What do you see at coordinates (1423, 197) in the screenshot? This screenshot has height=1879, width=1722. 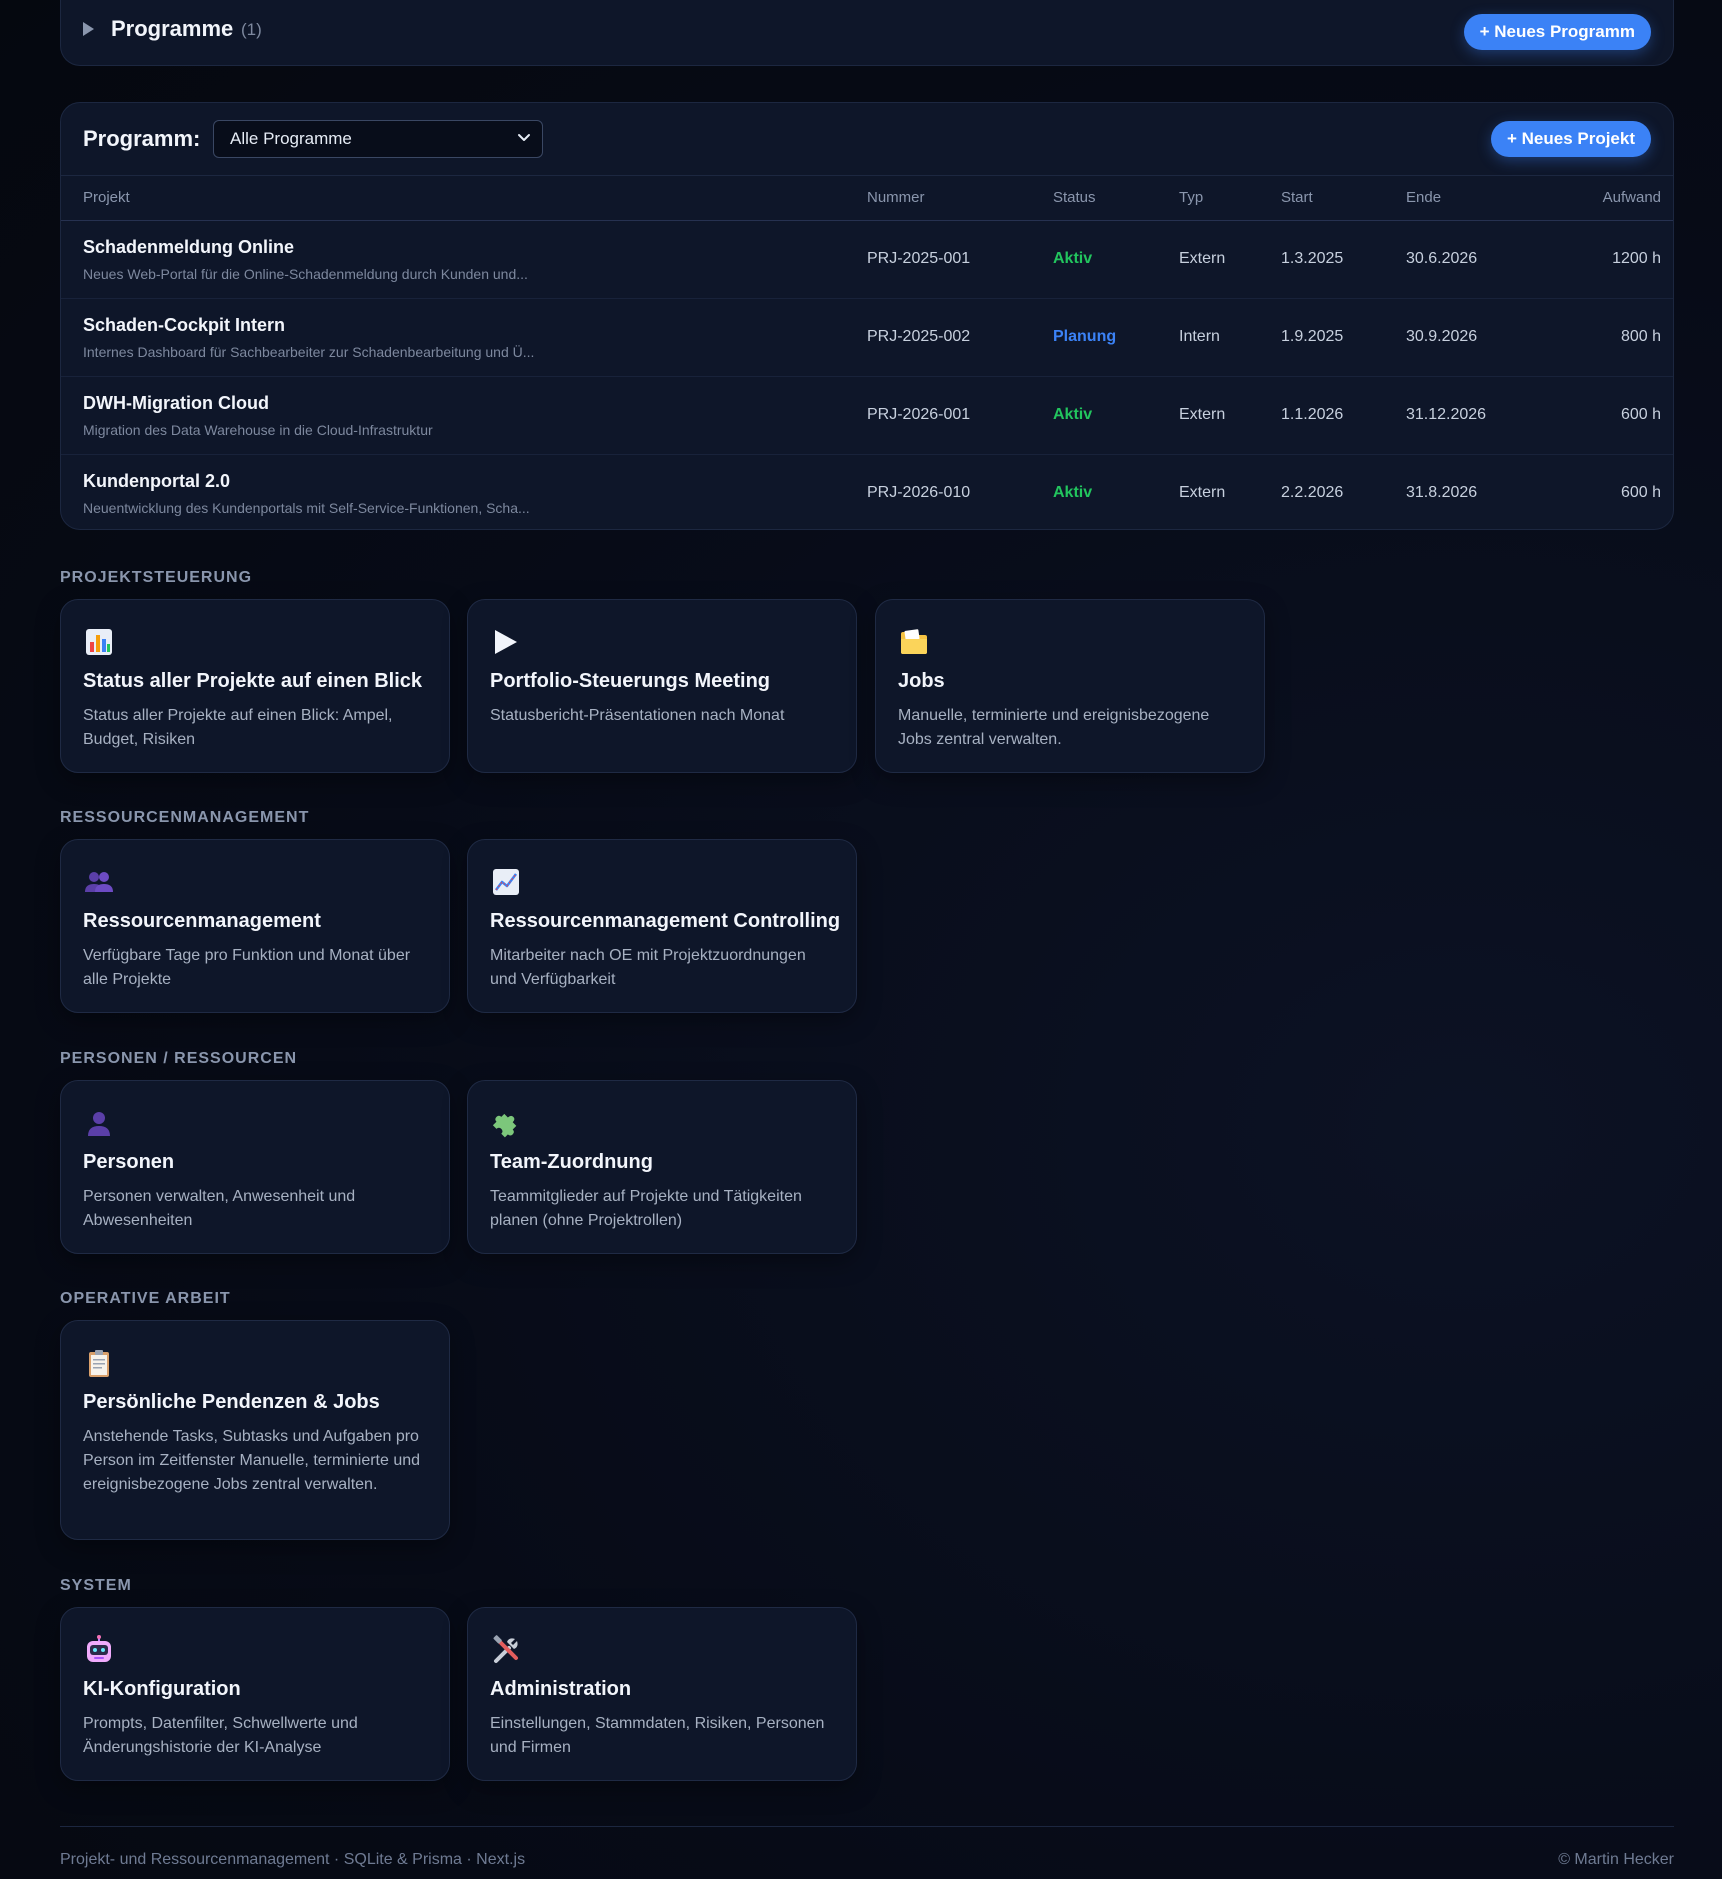 I see `column-header-end: Ende` at bounding box center [1423, 197].